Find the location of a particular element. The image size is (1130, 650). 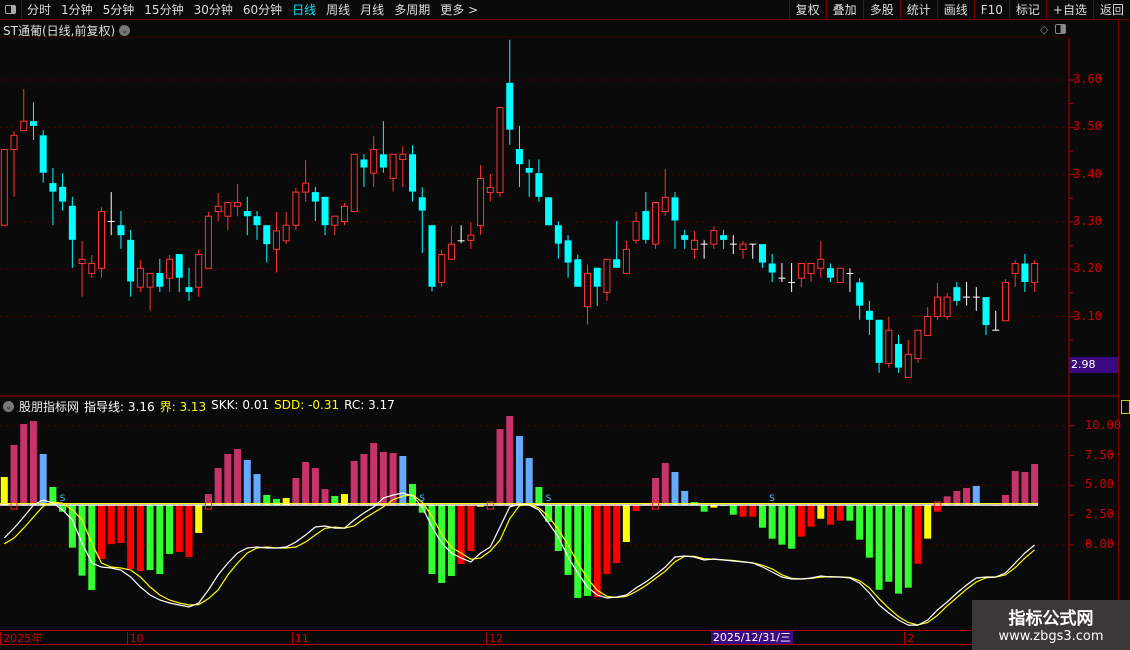

chevron-down-icon: ⌄ is located at coordinates (8, 406).